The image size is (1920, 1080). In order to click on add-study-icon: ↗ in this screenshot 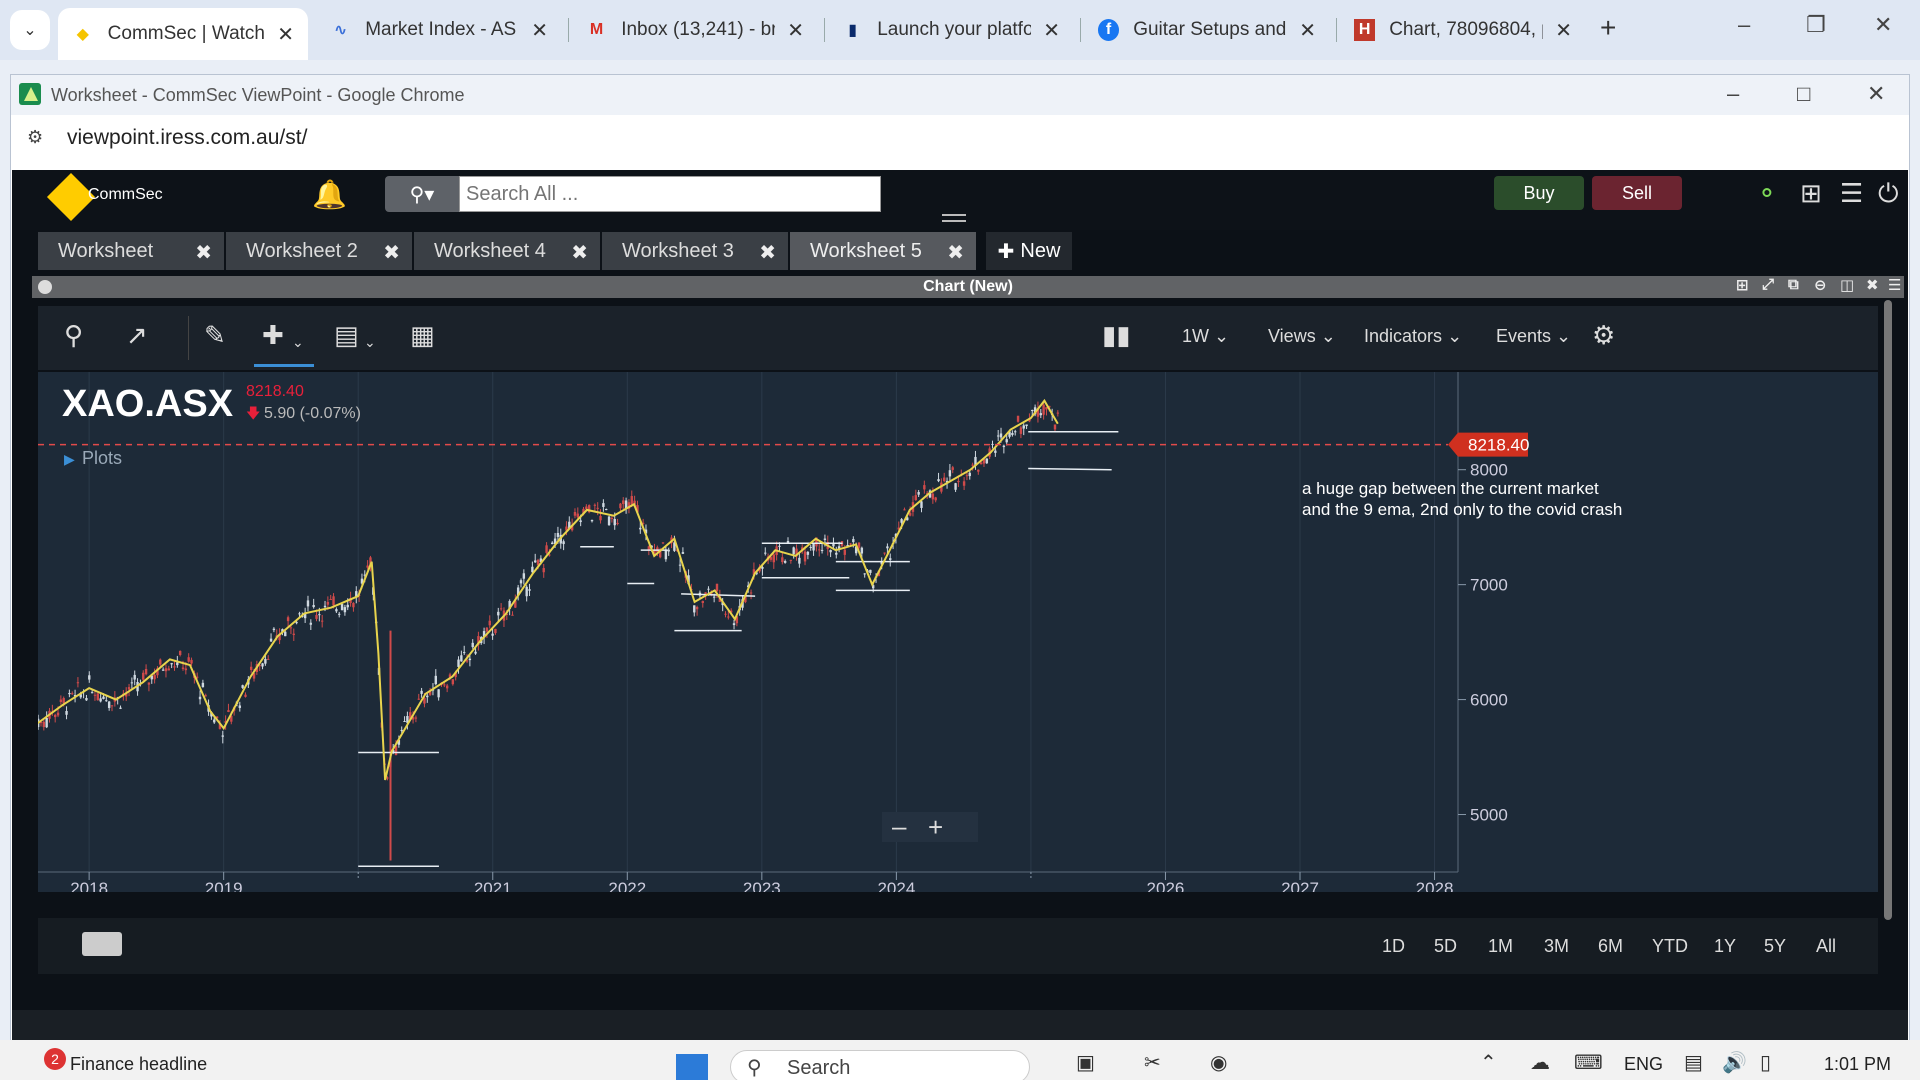, I will do `click(137, 335)`.